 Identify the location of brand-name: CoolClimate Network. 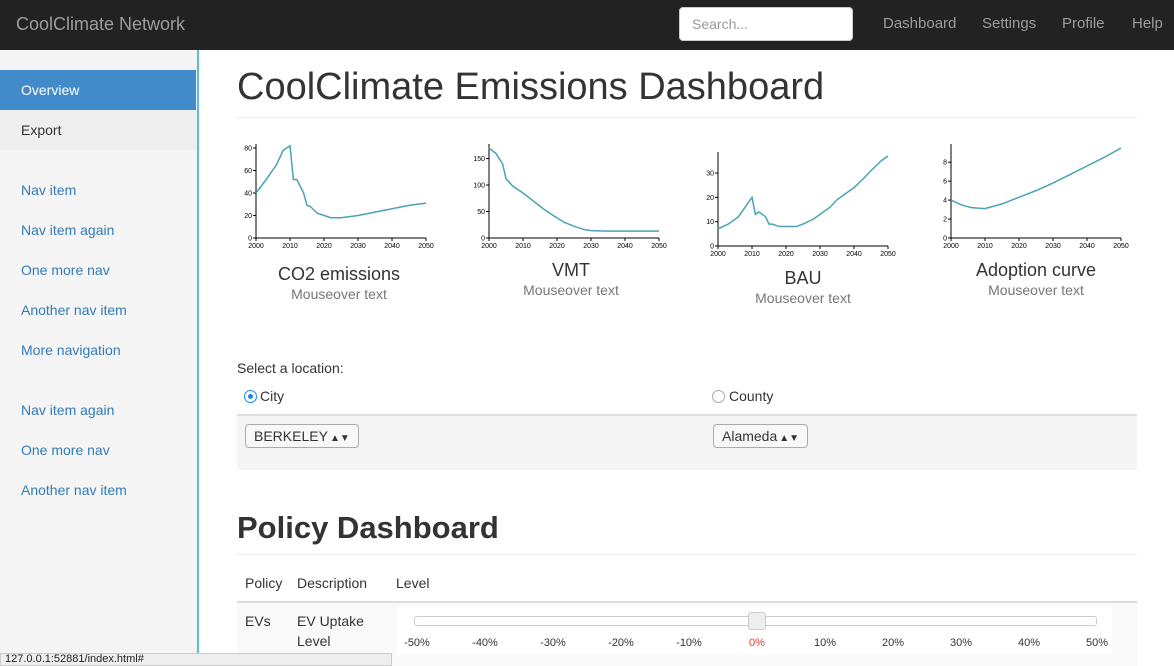
(100, 24).